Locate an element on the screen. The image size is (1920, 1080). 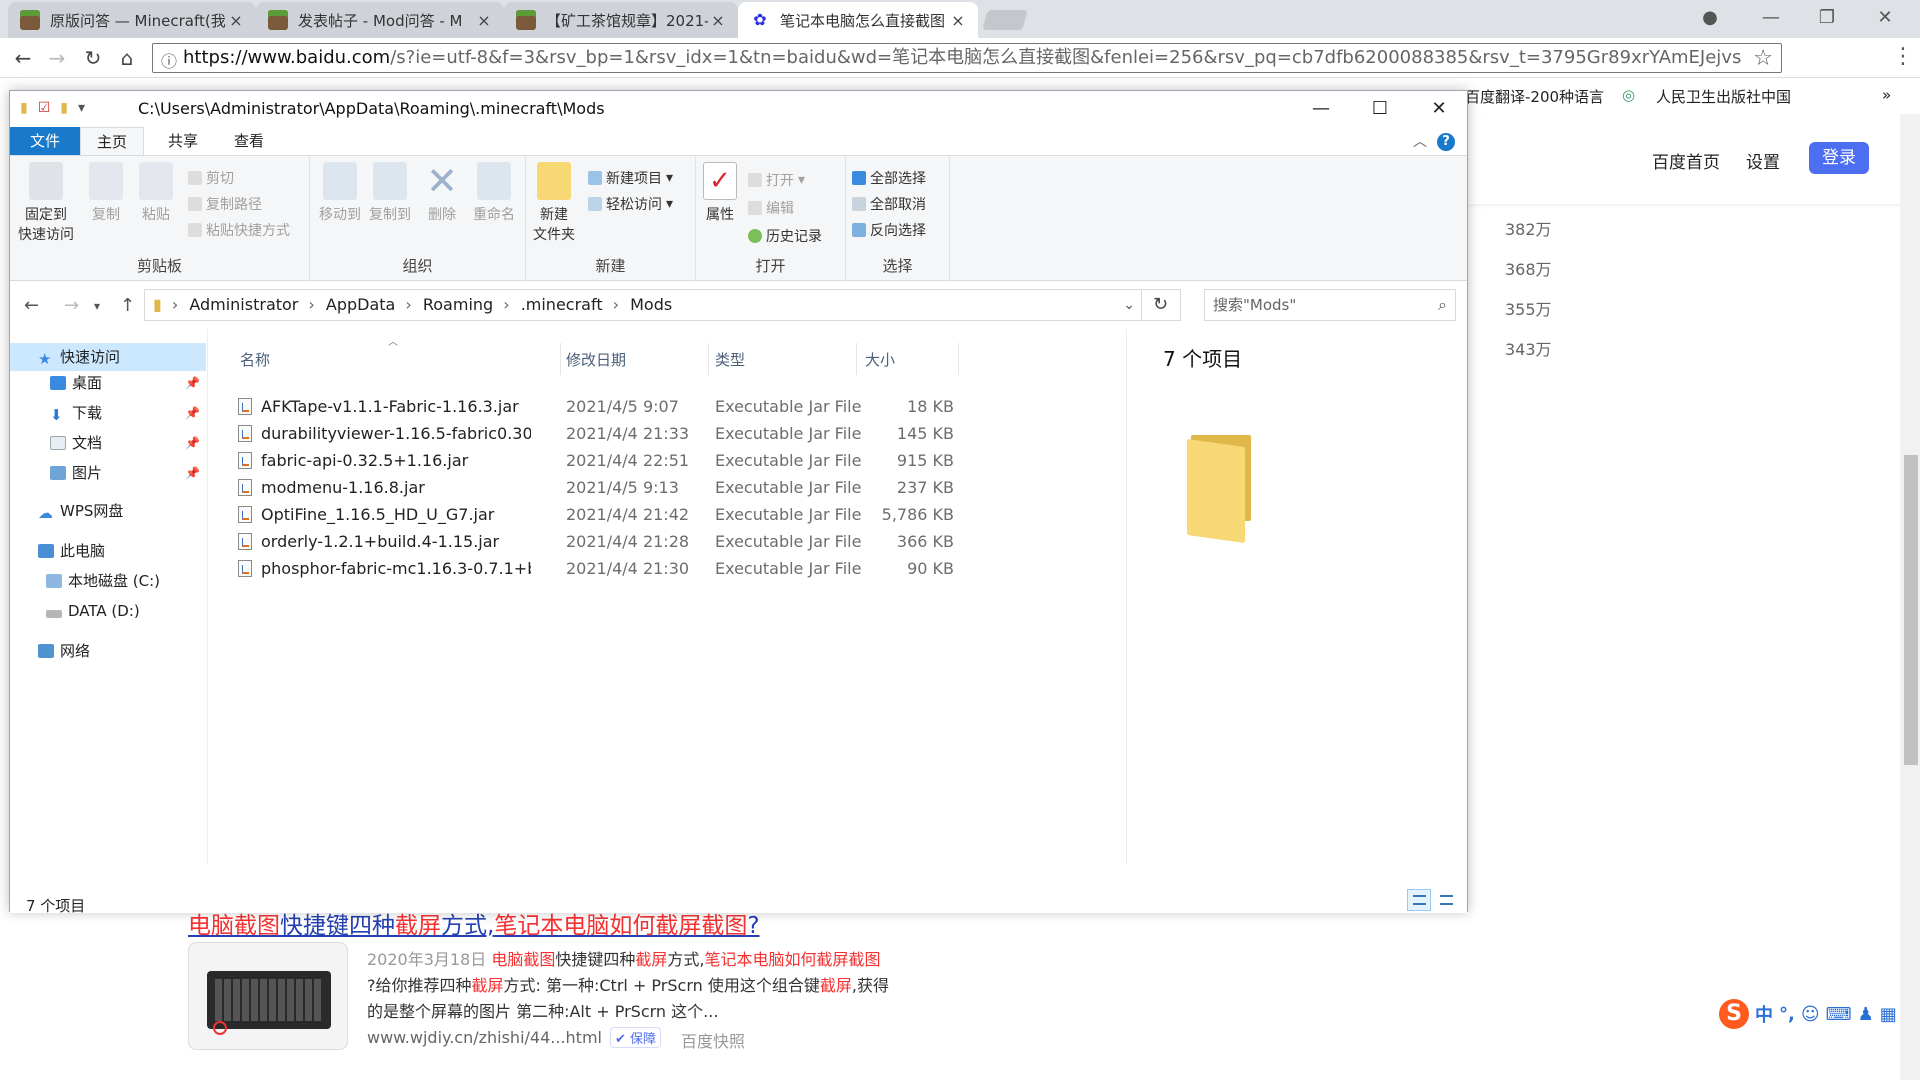
keyboard-icon: ⌨ is located at coordinates (1839, 1014).